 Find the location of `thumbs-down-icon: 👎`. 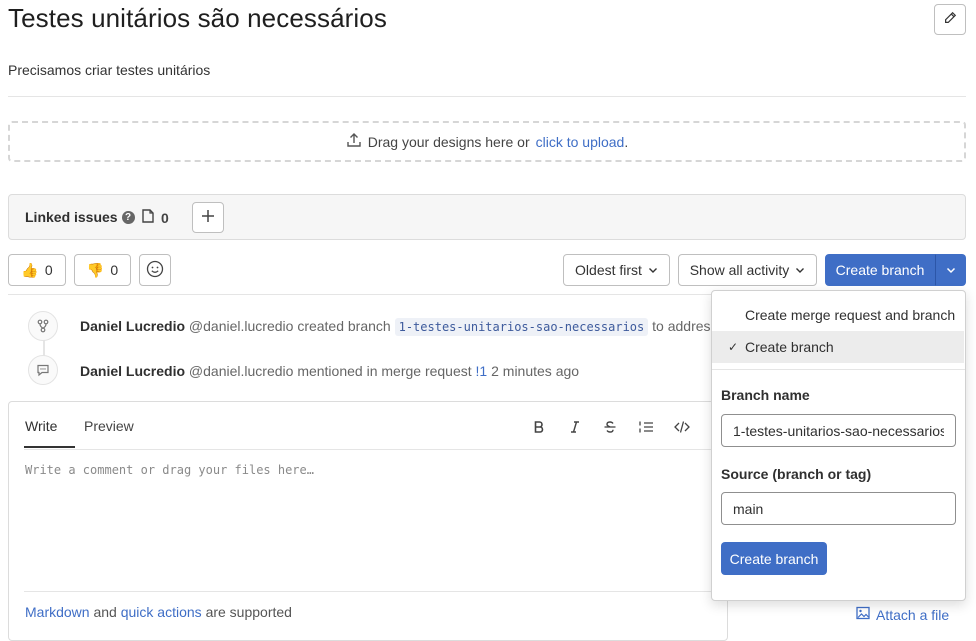

thumbs-down-icon: 👎 is located at coordinates (95, 269).